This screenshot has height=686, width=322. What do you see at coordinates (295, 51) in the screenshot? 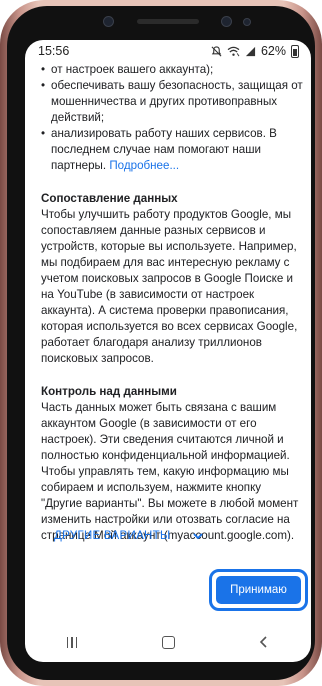
I see `battery-icon` at bounding box center [295, 51].